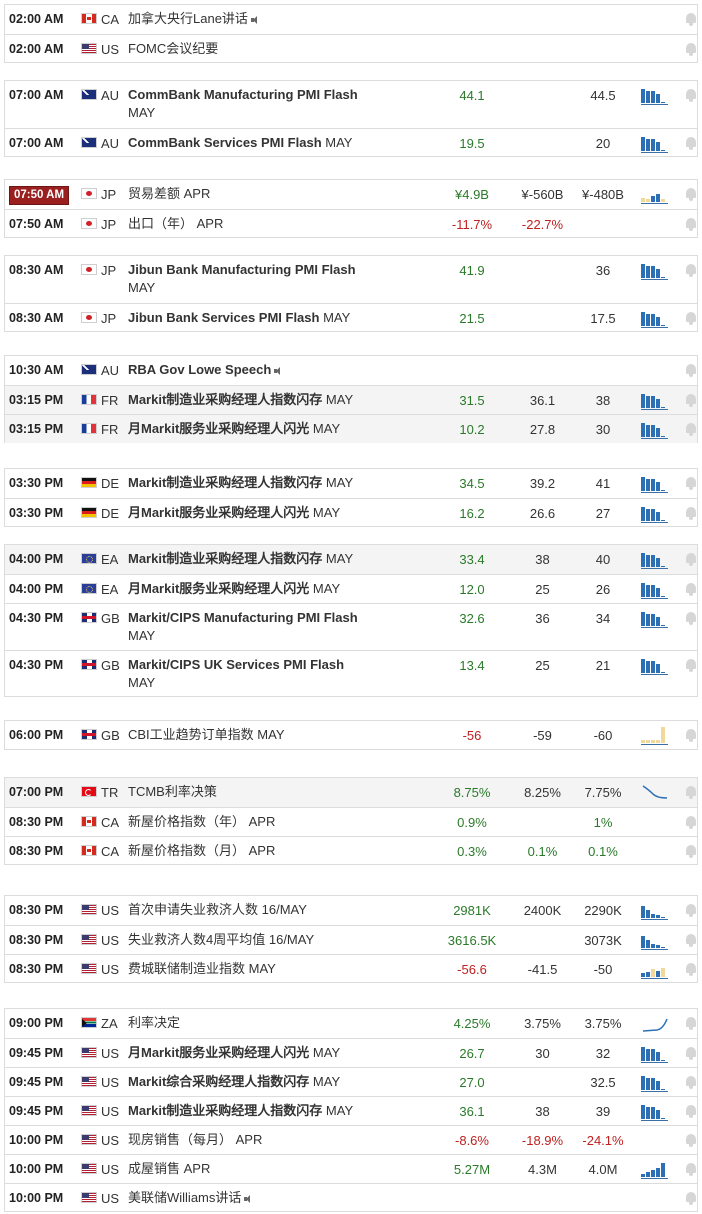 The height and width of the screenshot is (1214, 702). Describe the element at coordinates (273, 370) in the screenshot. I see `event-name: RBA Gov Lowe Speech` at that location.